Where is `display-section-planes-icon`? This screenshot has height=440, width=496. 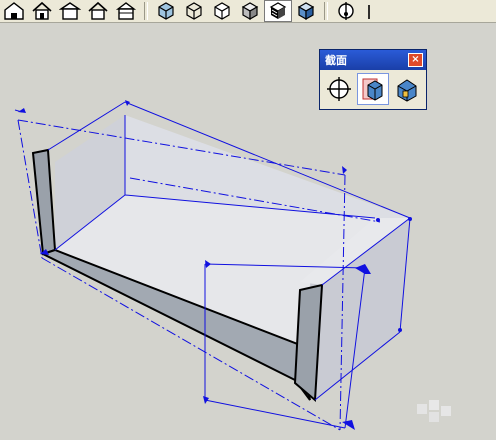 display-section-planes-icon is located at coordinates (372, 89).